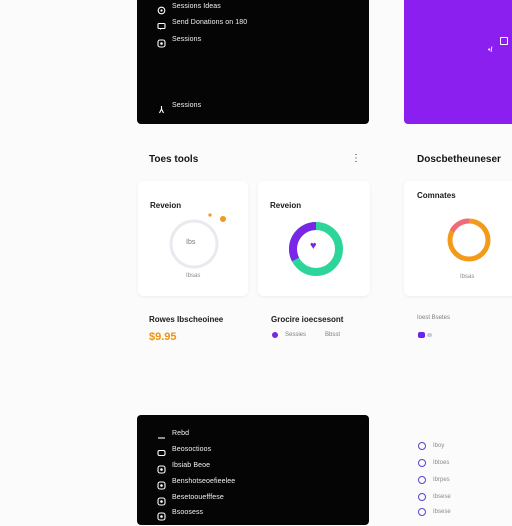  I want to click on card-title: Comnates, so click(436, 195).